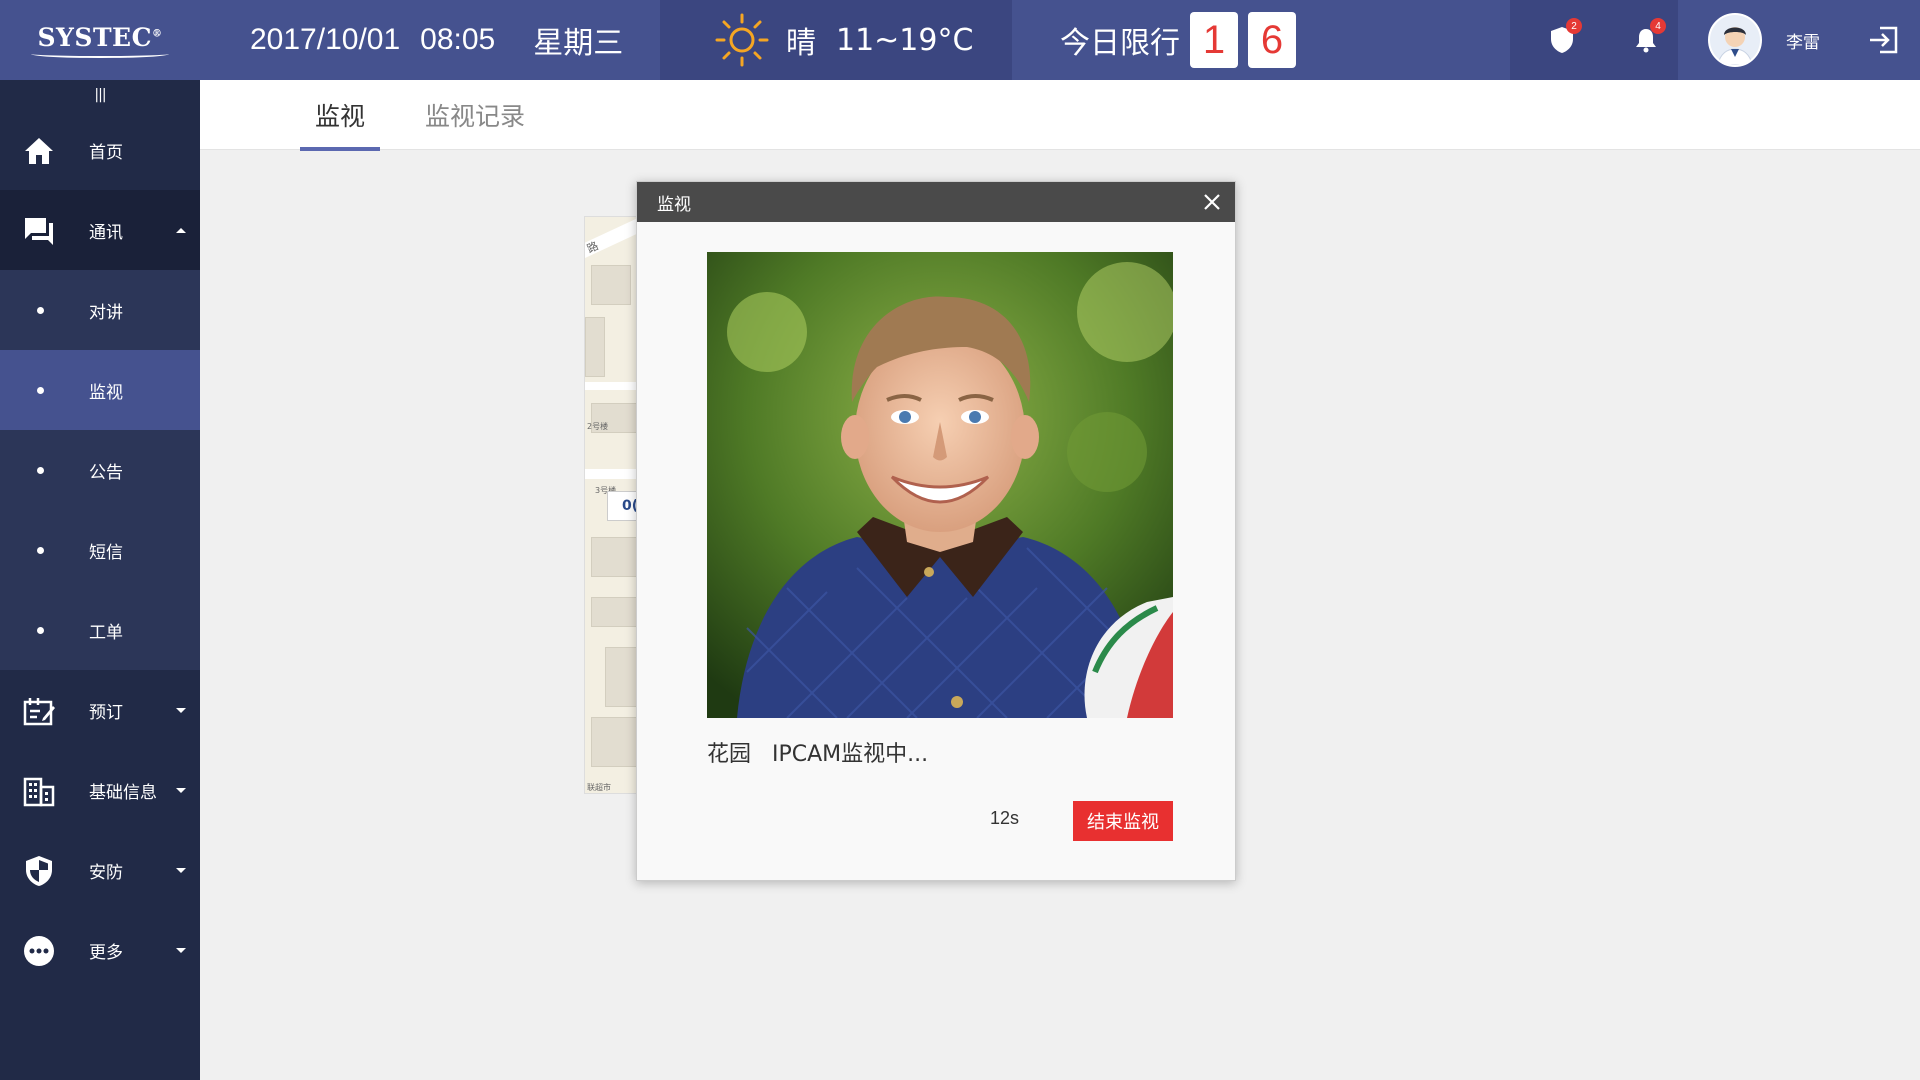 This screenshot has width=1920, height=1080. I want to click on sidebar-item-label: 公告, so click(106, 472).